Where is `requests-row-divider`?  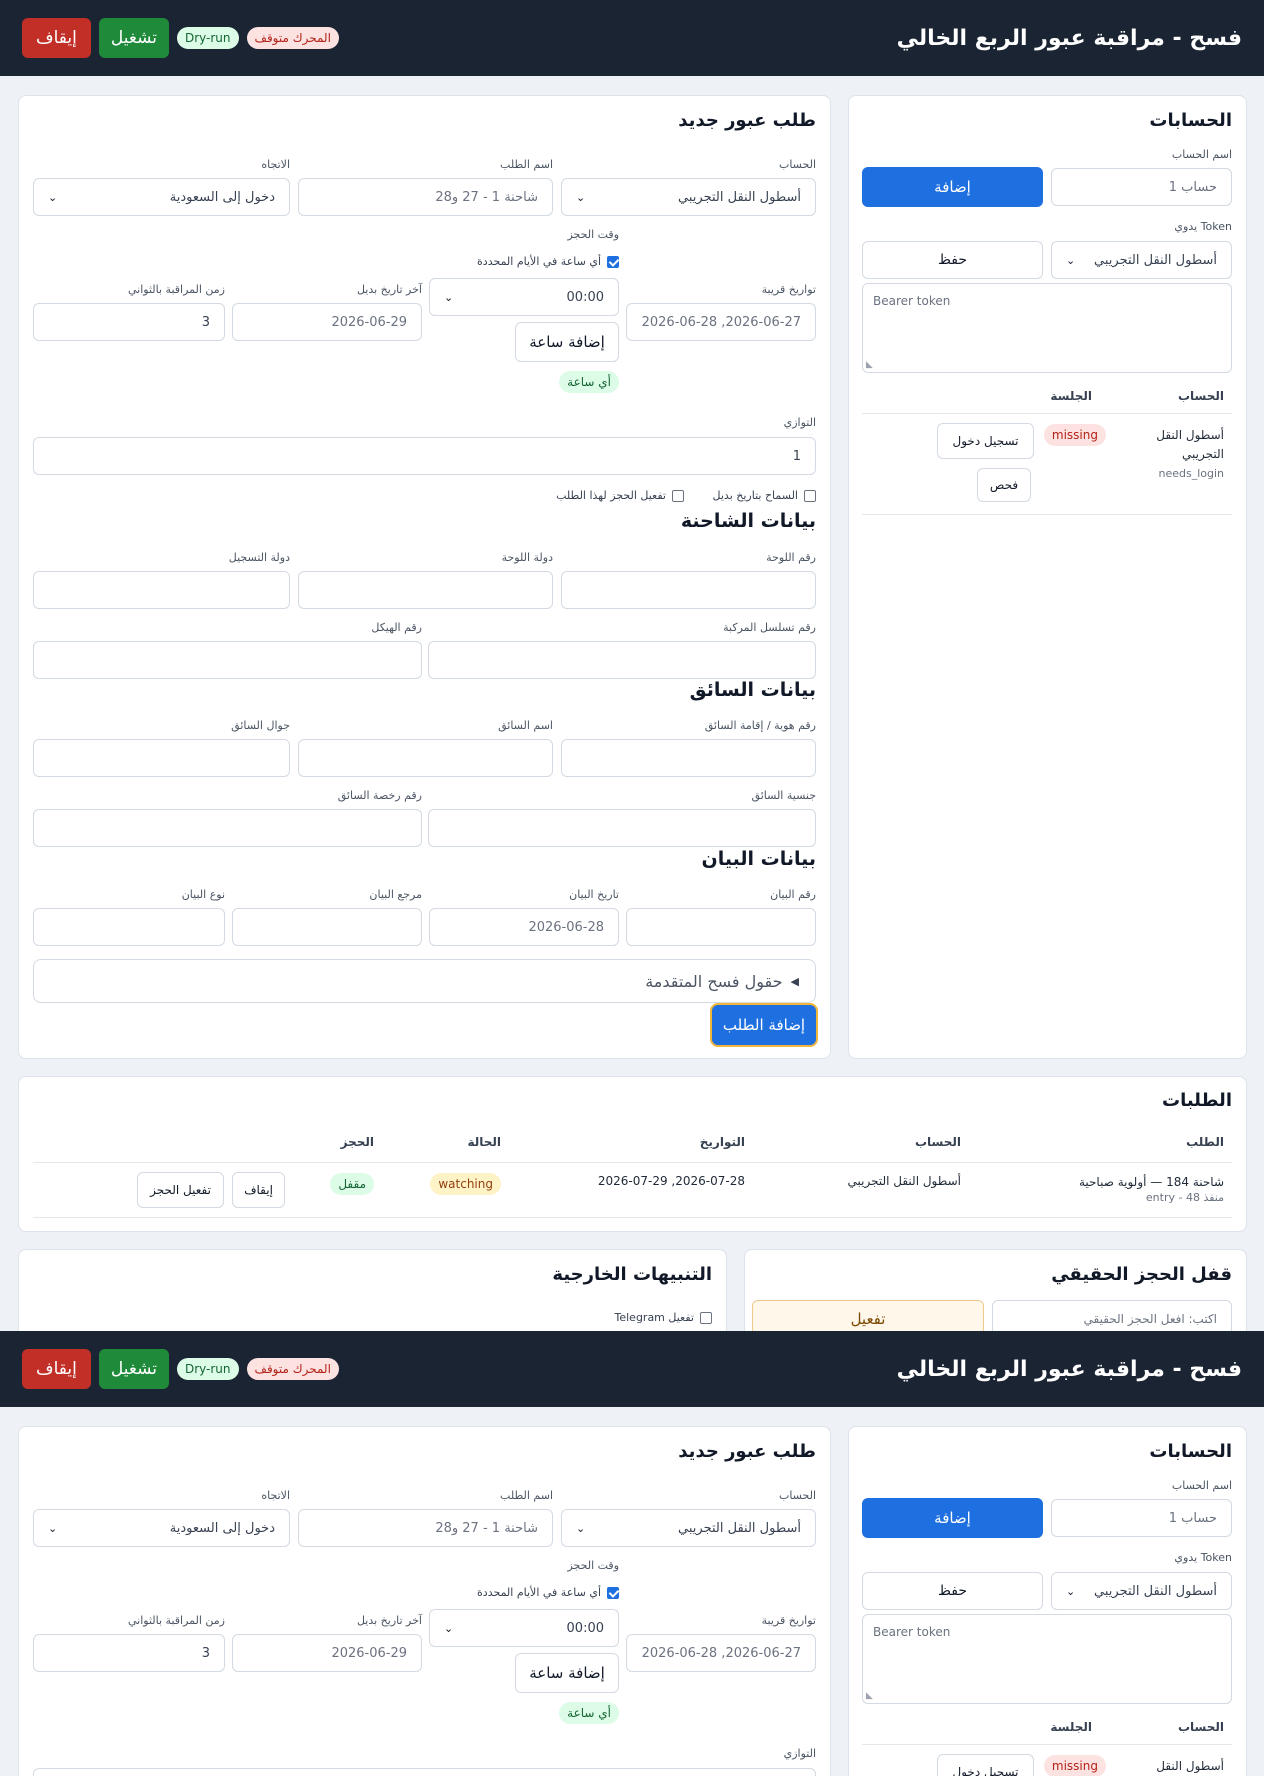 requests-row-divider is located at coordinates (632, 1217).